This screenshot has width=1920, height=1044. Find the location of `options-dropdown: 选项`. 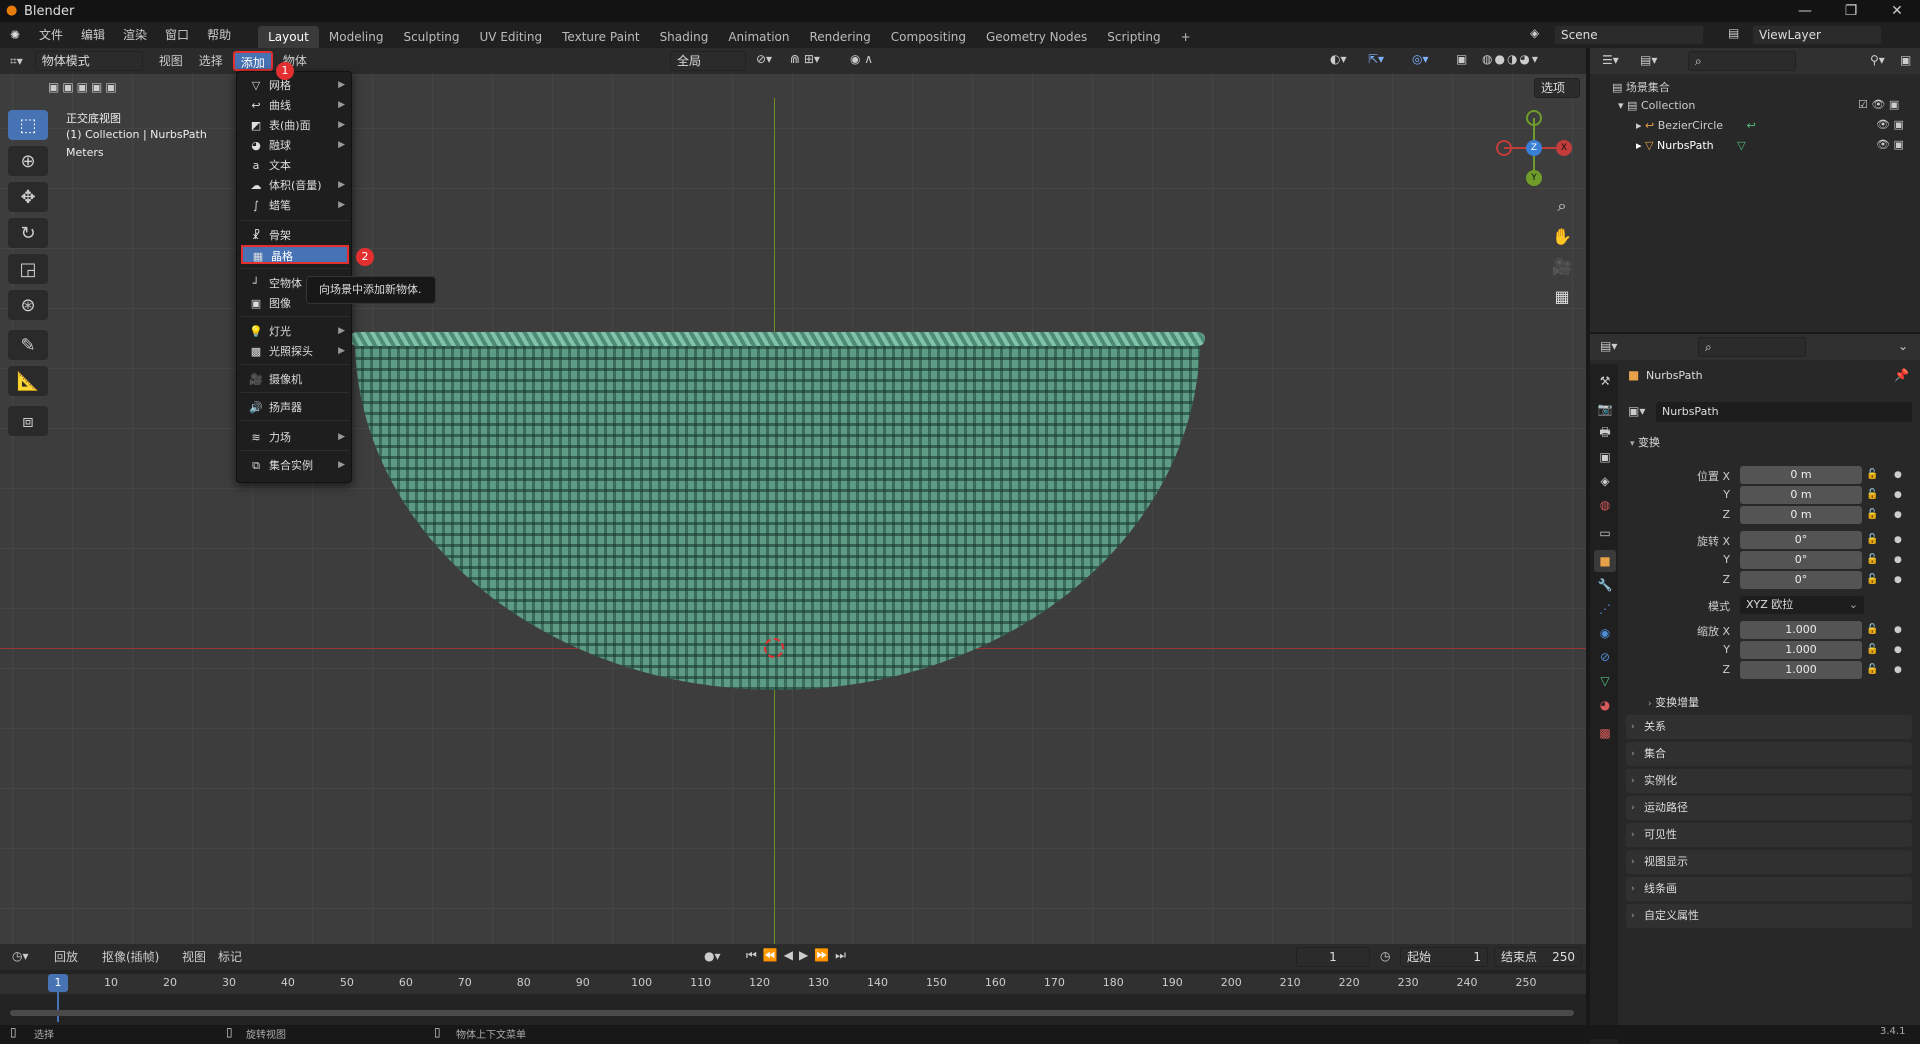

options-dropdown: 选项 is located at coordinates (1557, 88).